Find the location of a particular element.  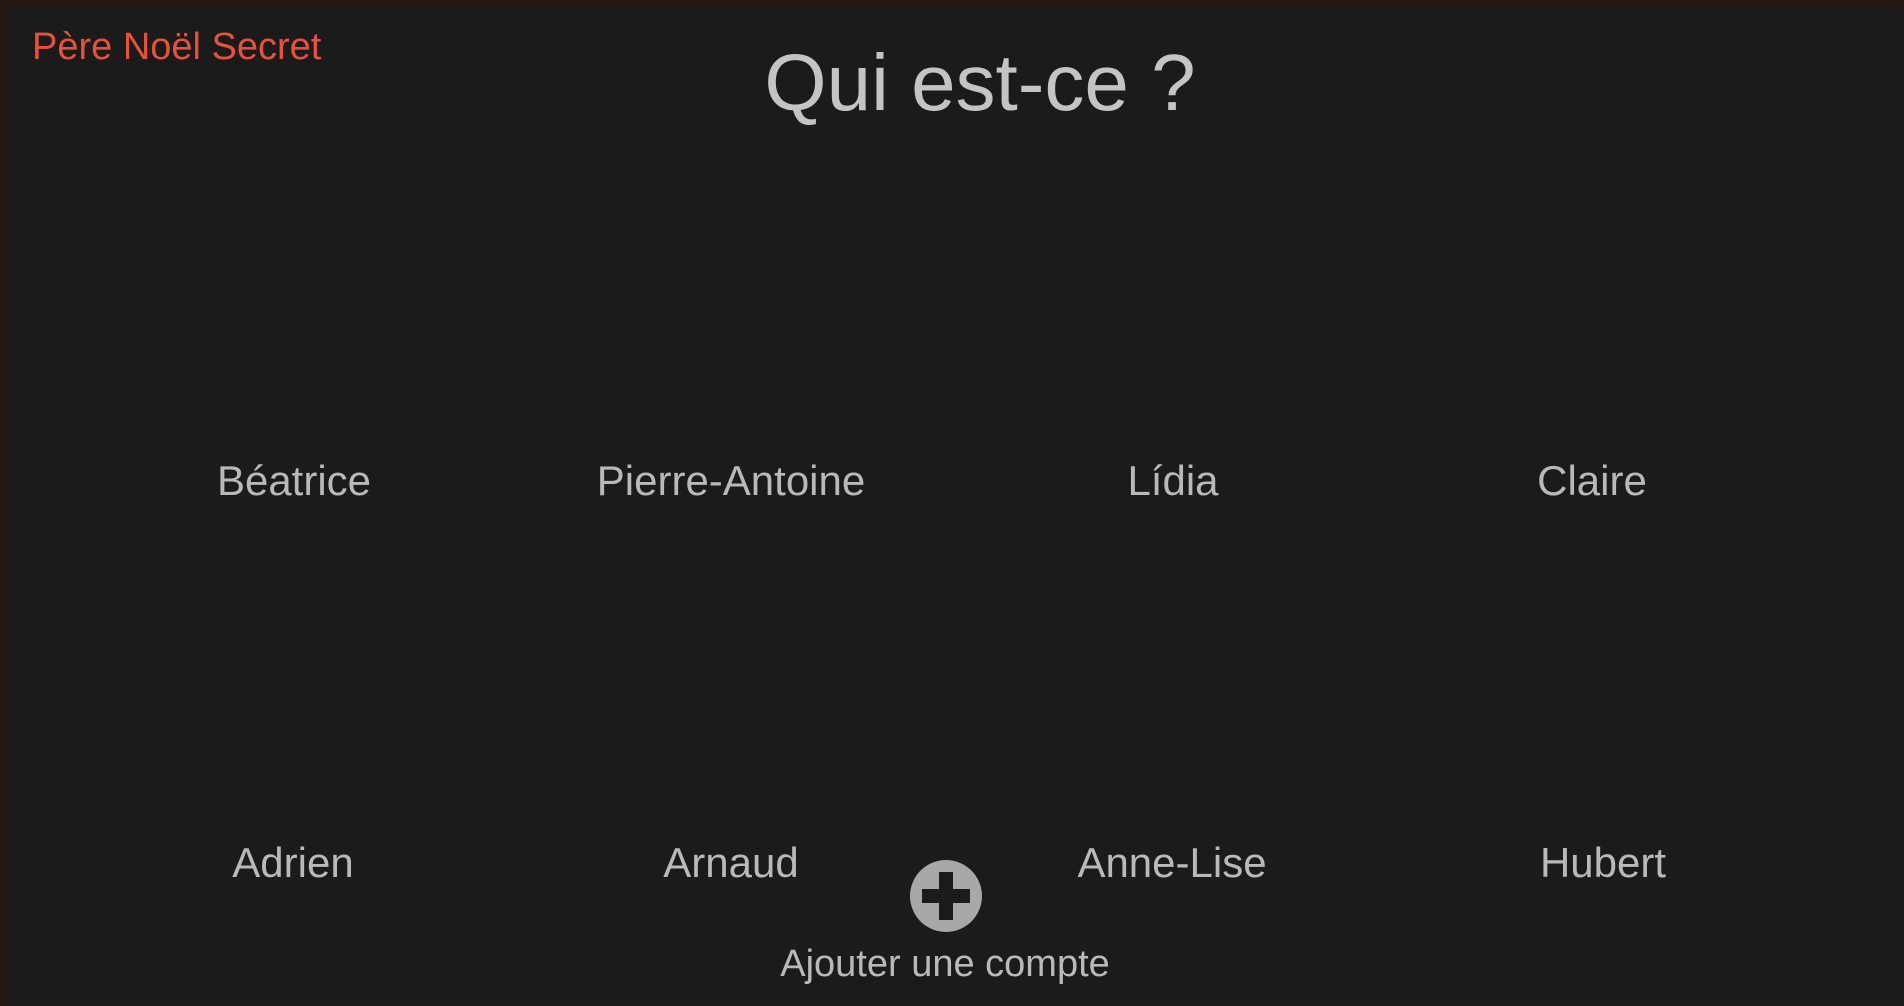

profile-tile-lidia: Lídia is located at coordinates (1173, 481).